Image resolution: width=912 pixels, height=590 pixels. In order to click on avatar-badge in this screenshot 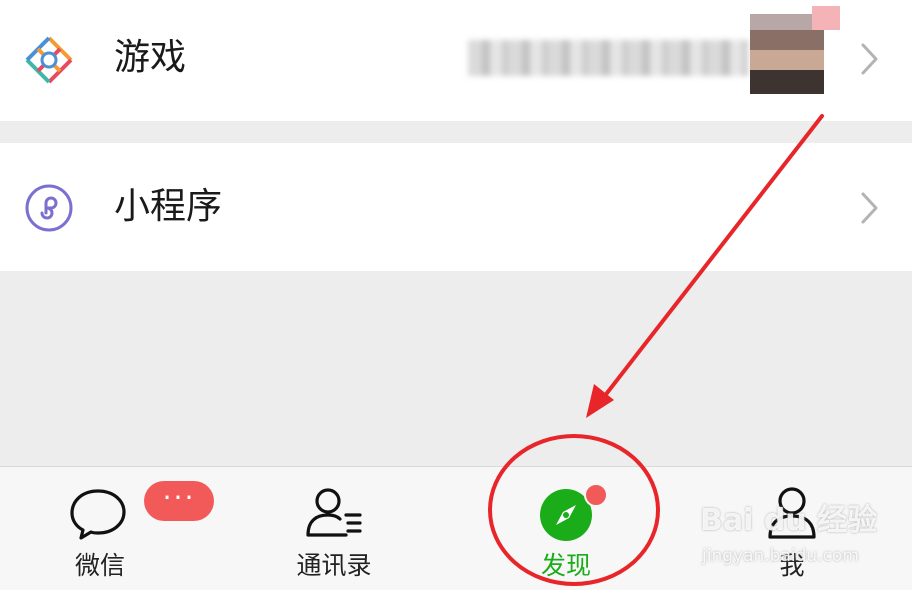, I will do `click(826, 18)`.